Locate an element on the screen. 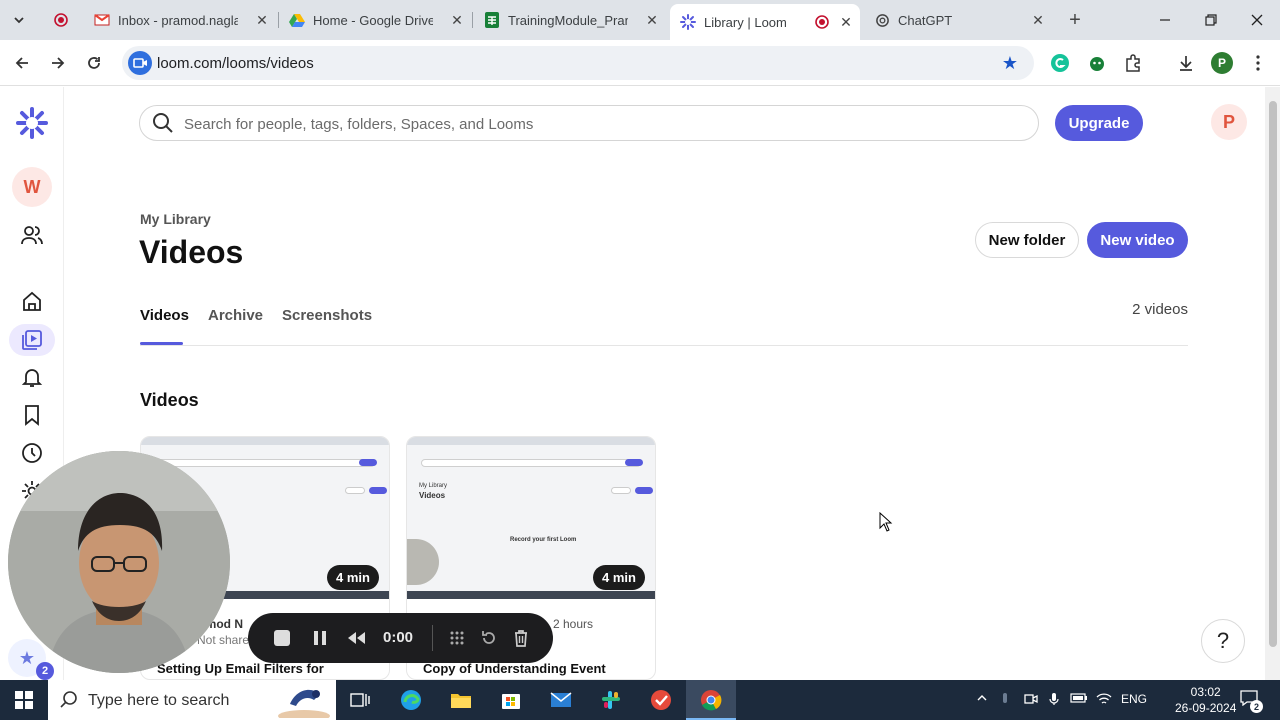 Image resolution: width=1280 pixels, height=720 pixels. page-scrollbar is located at coordinates (1272, 383).